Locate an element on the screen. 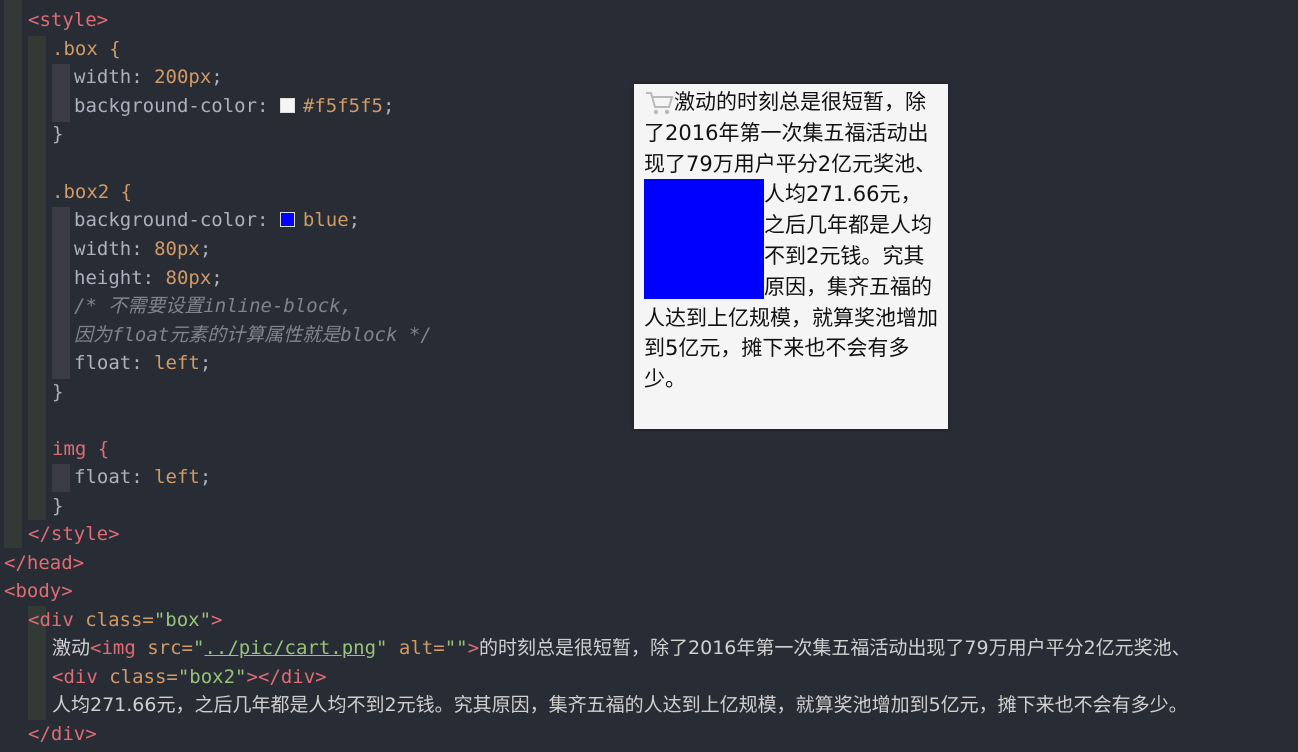 The height and width of the screenshot is (752, 1298). blue-box is located at coordinates (704, 239).